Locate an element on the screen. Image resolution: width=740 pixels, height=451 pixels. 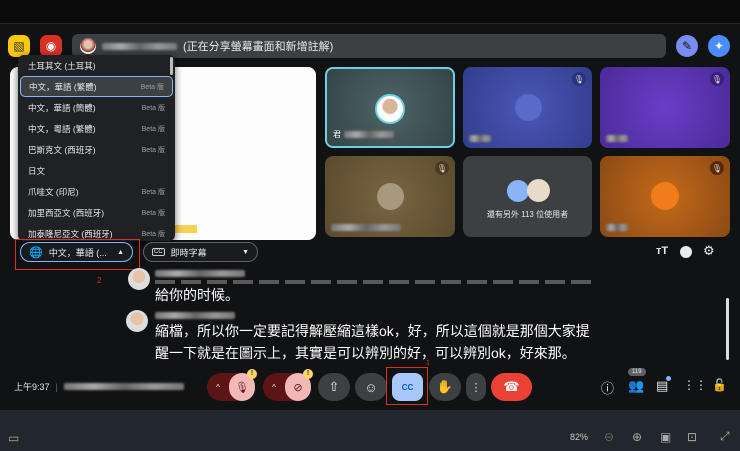
cc-icon: CC is located at coordinates (158, 252).